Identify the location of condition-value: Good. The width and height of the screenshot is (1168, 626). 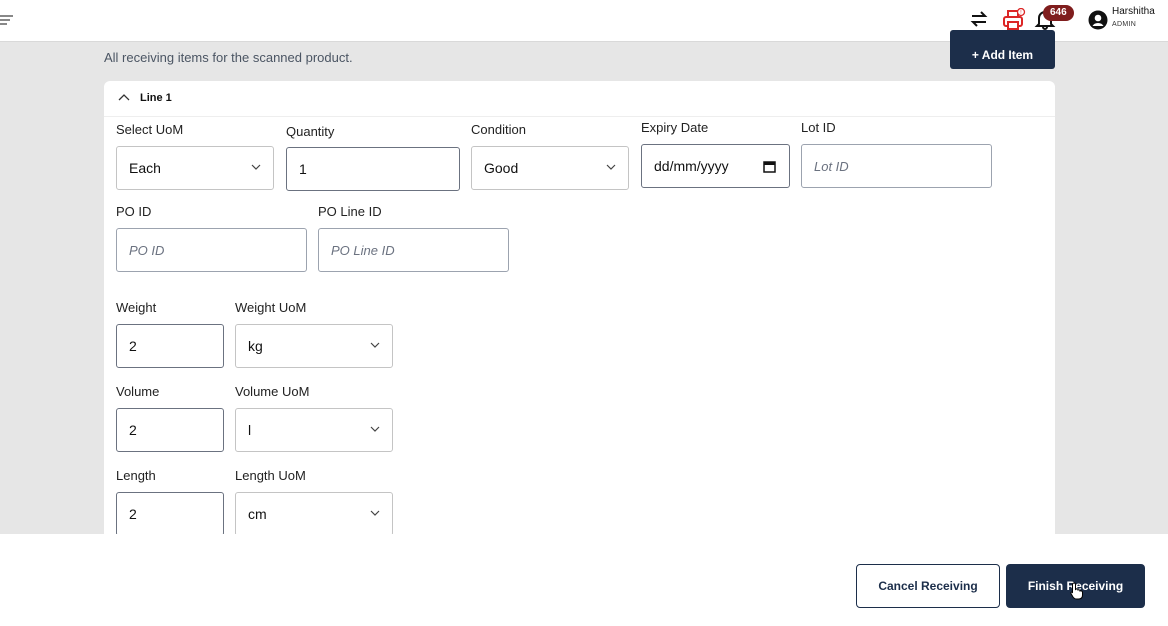
(501, 168).